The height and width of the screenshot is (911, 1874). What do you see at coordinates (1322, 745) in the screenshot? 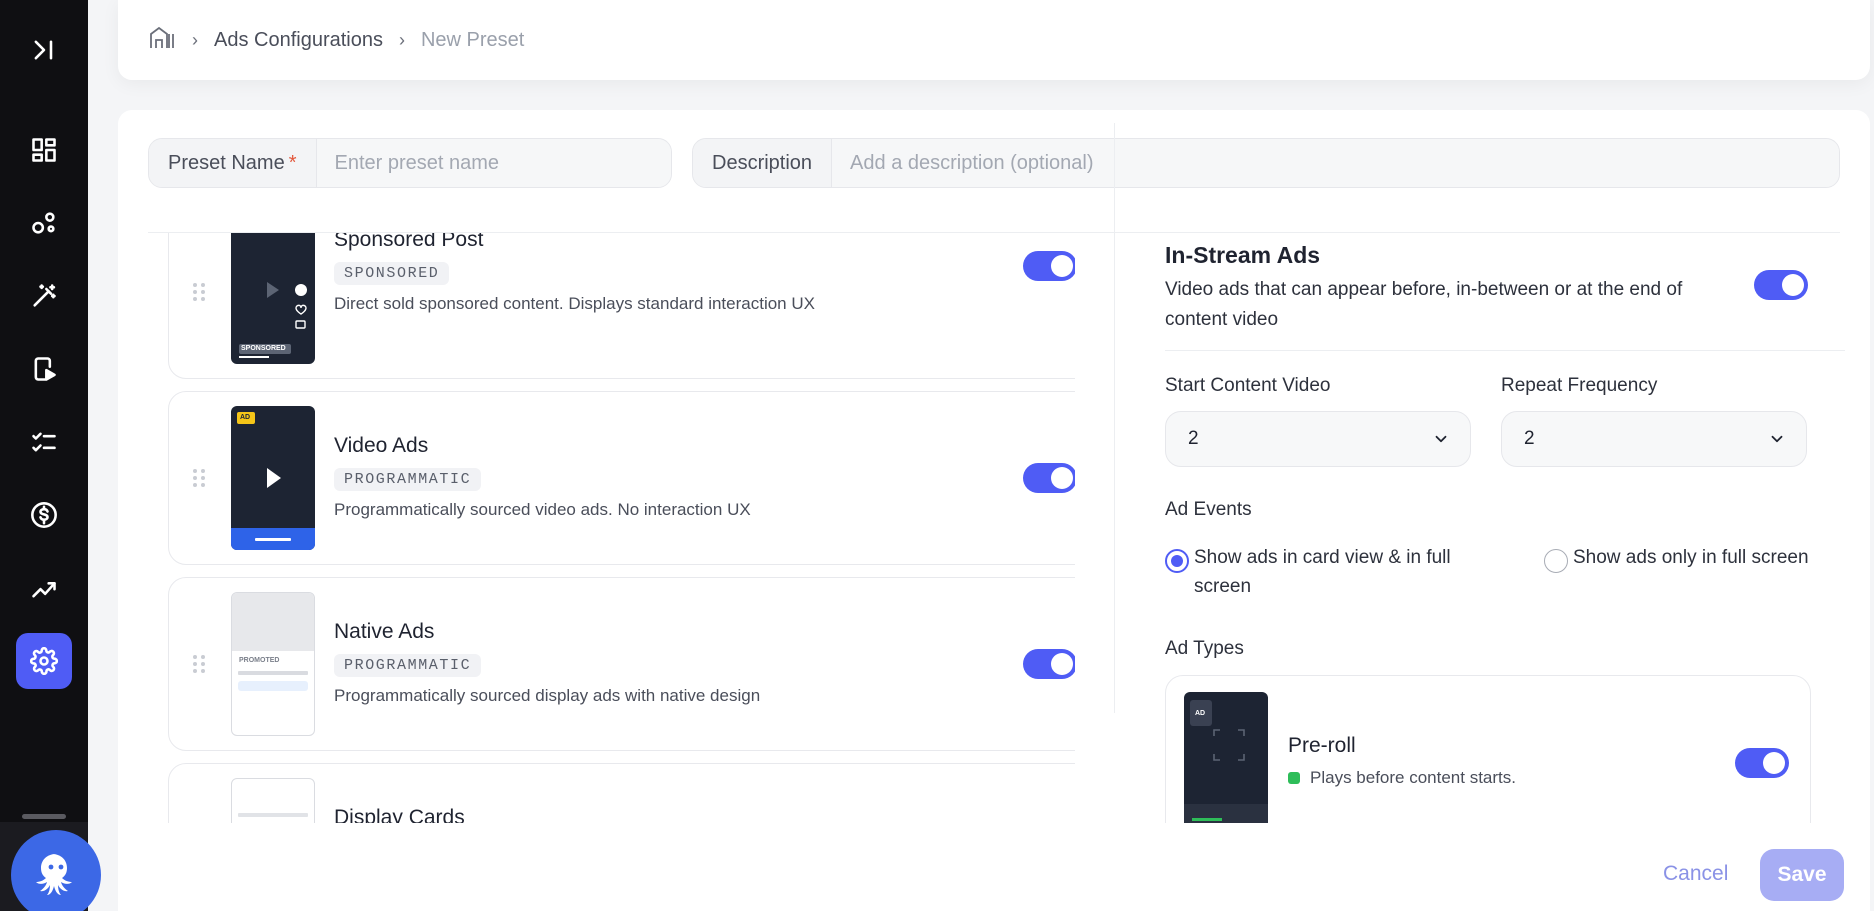
I see `ad-type-title: Pre-roll` at bounding box center [1322, 745].